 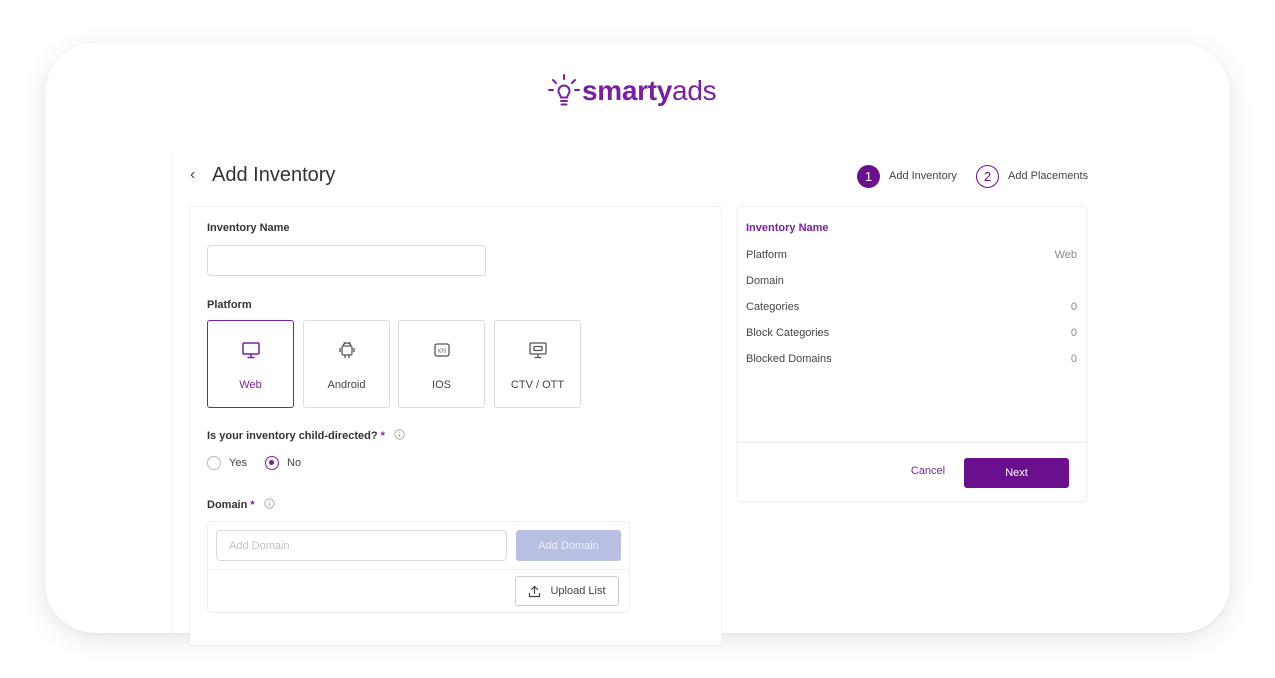 What do you see at coordinates (538, 350) in the screenshot?
I see `ctv-icon` at bounding box center [538, 350].